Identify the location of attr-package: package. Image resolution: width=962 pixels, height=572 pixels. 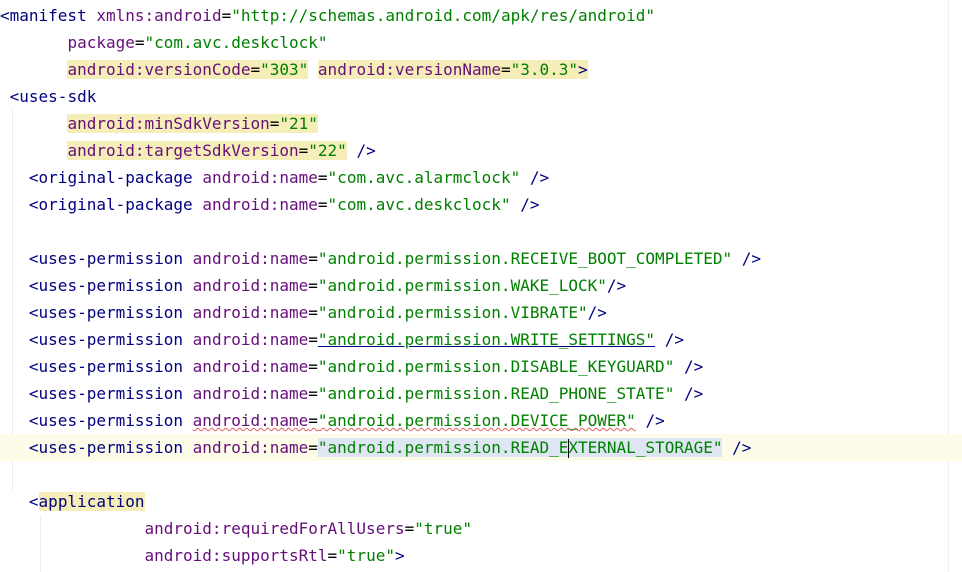
(101, 42).